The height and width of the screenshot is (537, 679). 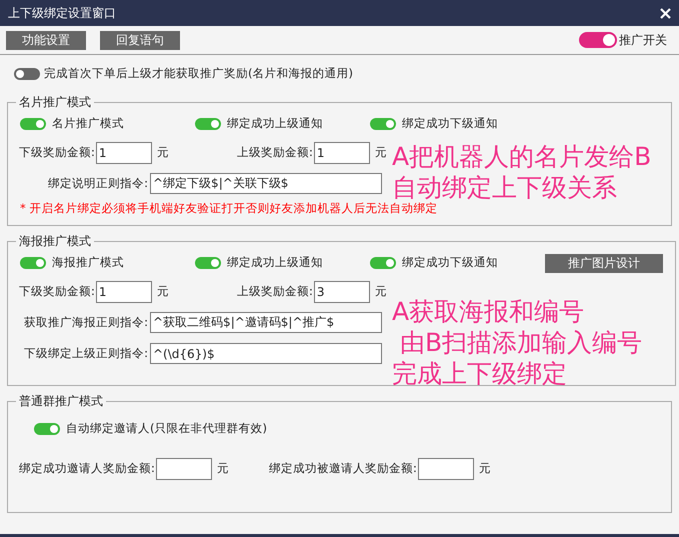 What do you see at coordinates (62, 13) in the screenshot?
I see `window-title: 上下级绑定设置窗口` at bounding box center [62, 13].